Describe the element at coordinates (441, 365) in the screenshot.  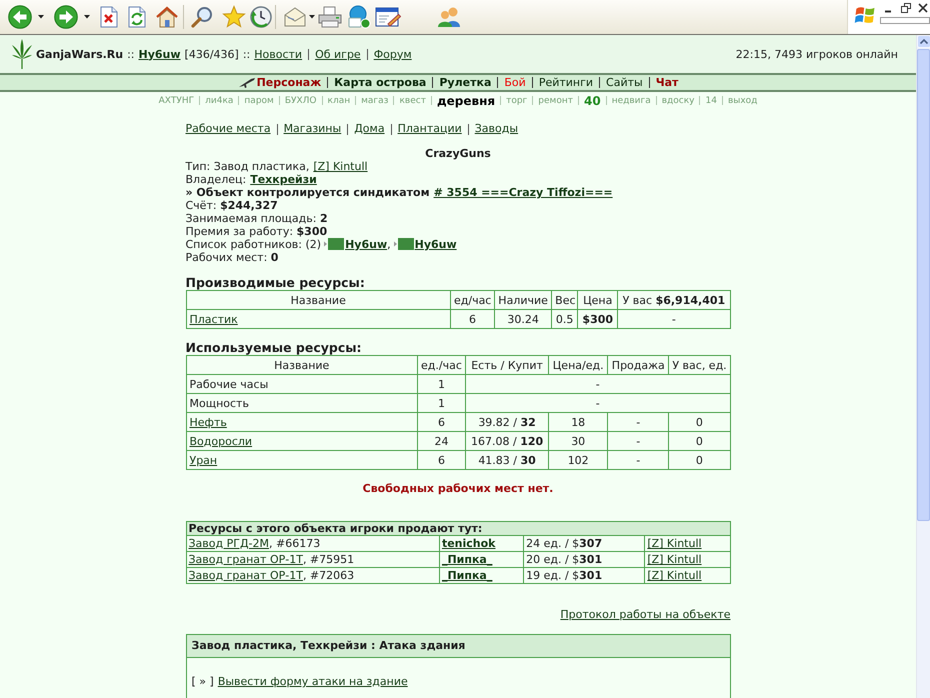
I see `column-header: ед./час` at that location.